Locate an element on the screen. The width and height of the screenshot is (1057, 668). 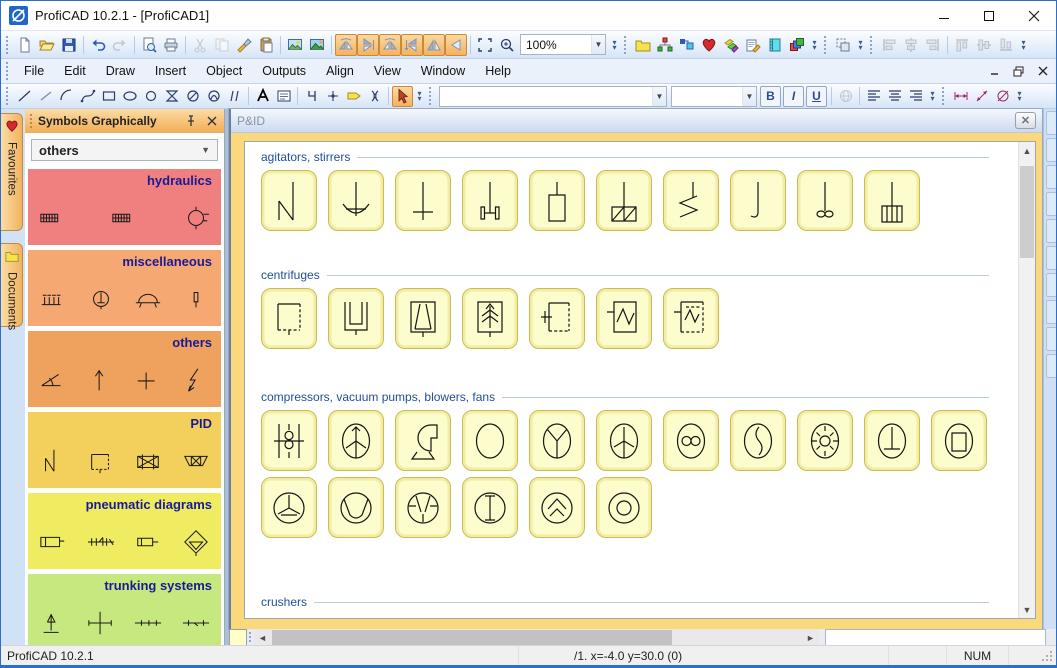
arrow-up-symbol is located at coordinates (101, 382).